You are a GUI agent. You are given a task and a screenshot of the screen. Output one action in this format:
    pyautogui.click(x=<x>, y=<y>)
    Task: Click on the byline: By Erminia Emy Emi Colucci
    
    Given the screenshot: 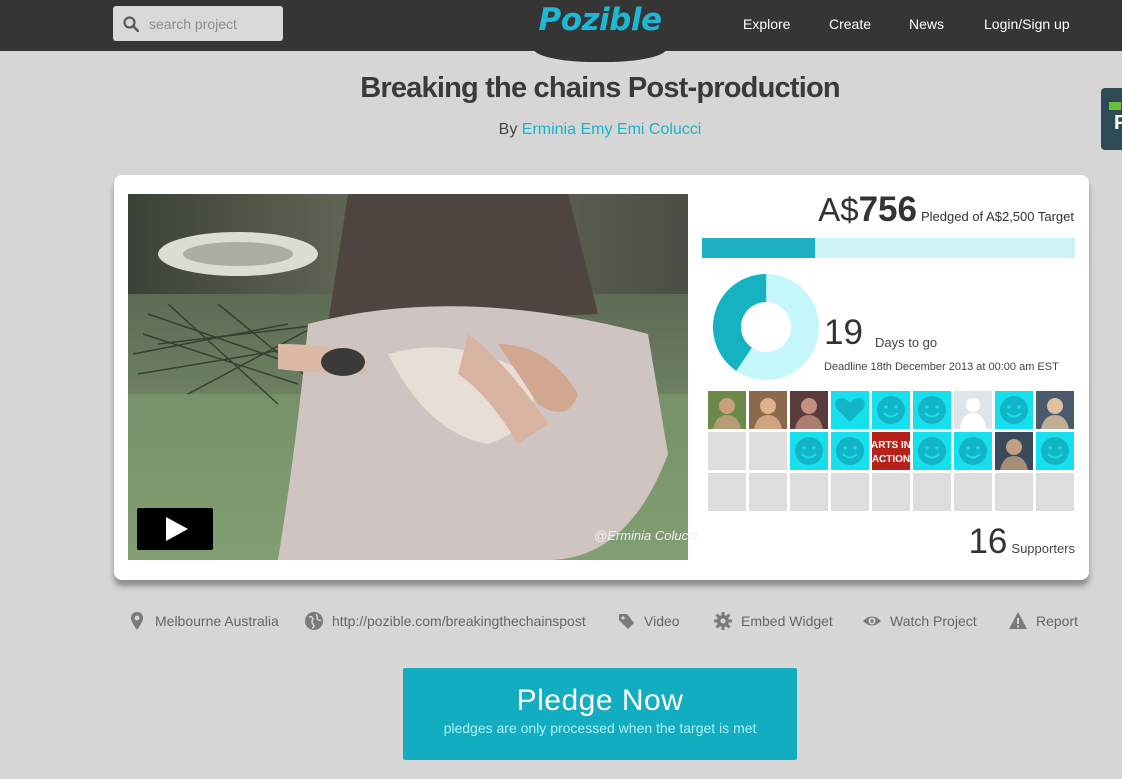 What is the action you would take?
    pyautogui.click(x=561, y=130)
    